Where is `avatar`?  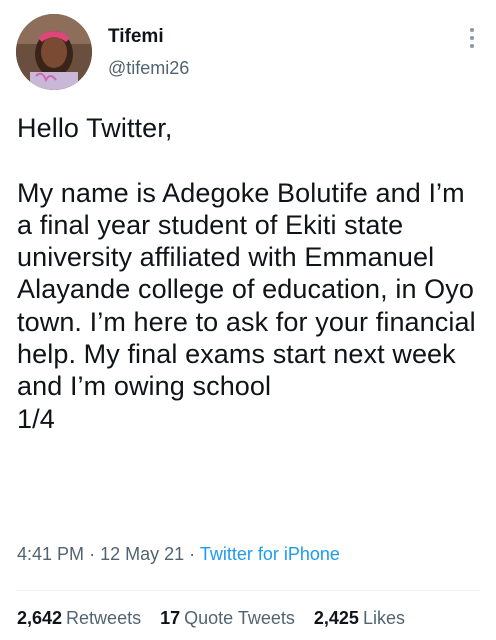
avatar is located at coordinates (54, 52).